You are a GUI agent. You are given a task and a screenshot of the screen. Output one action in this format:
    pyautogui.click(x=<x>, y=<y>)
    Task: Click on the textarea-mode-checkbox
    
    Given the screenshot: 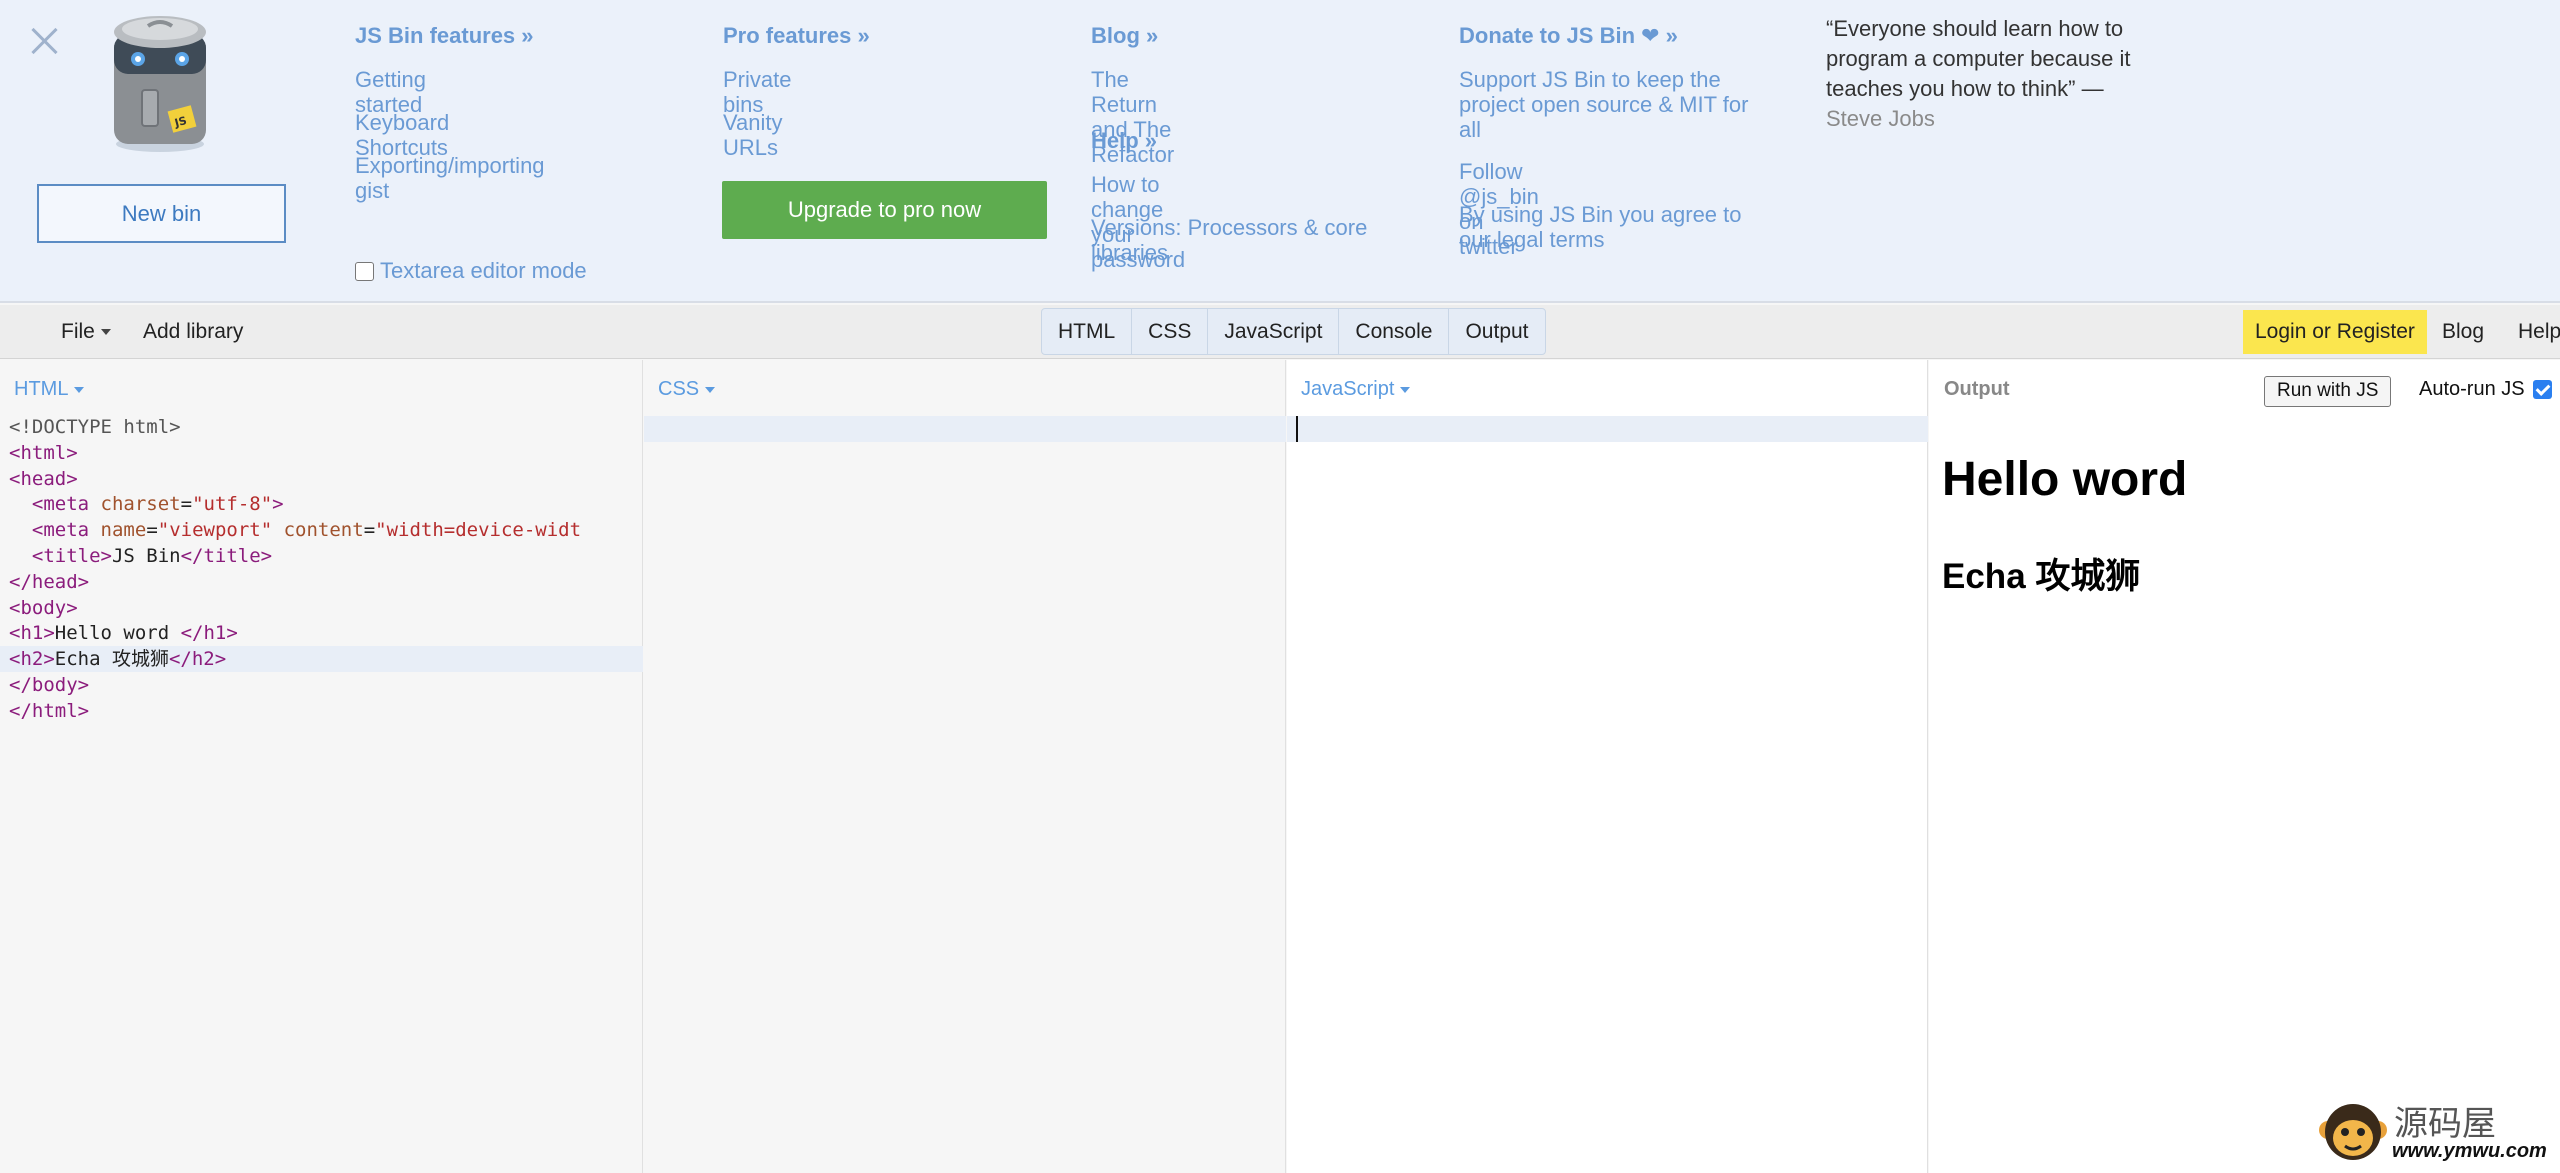 What is the action you would take?
    pyautogui.click(x=364, y=271)
    